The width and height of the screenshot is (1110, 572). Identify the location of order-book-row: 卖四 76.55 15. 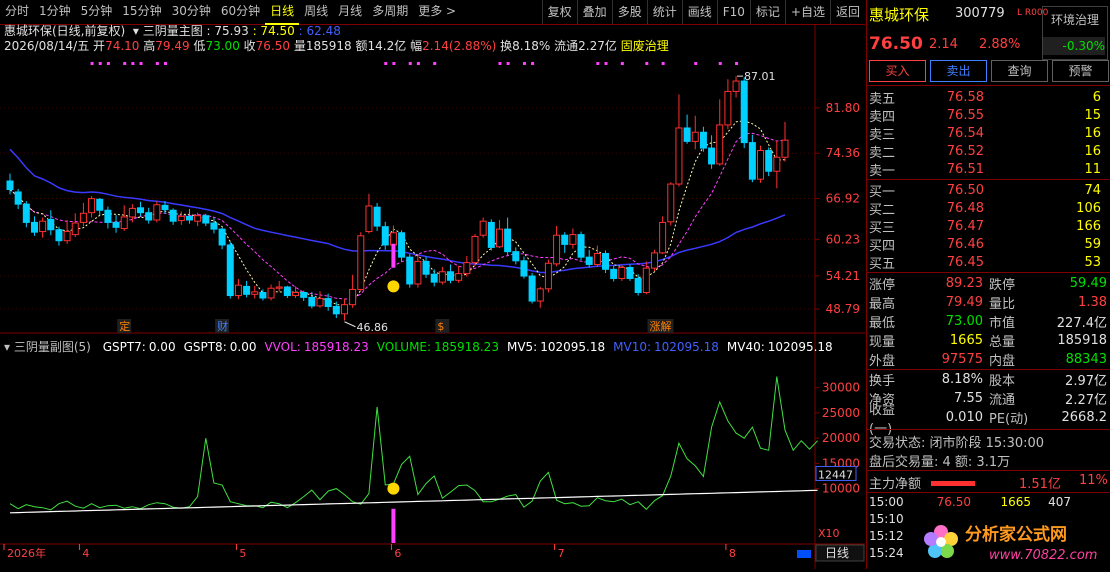
(988, 115).